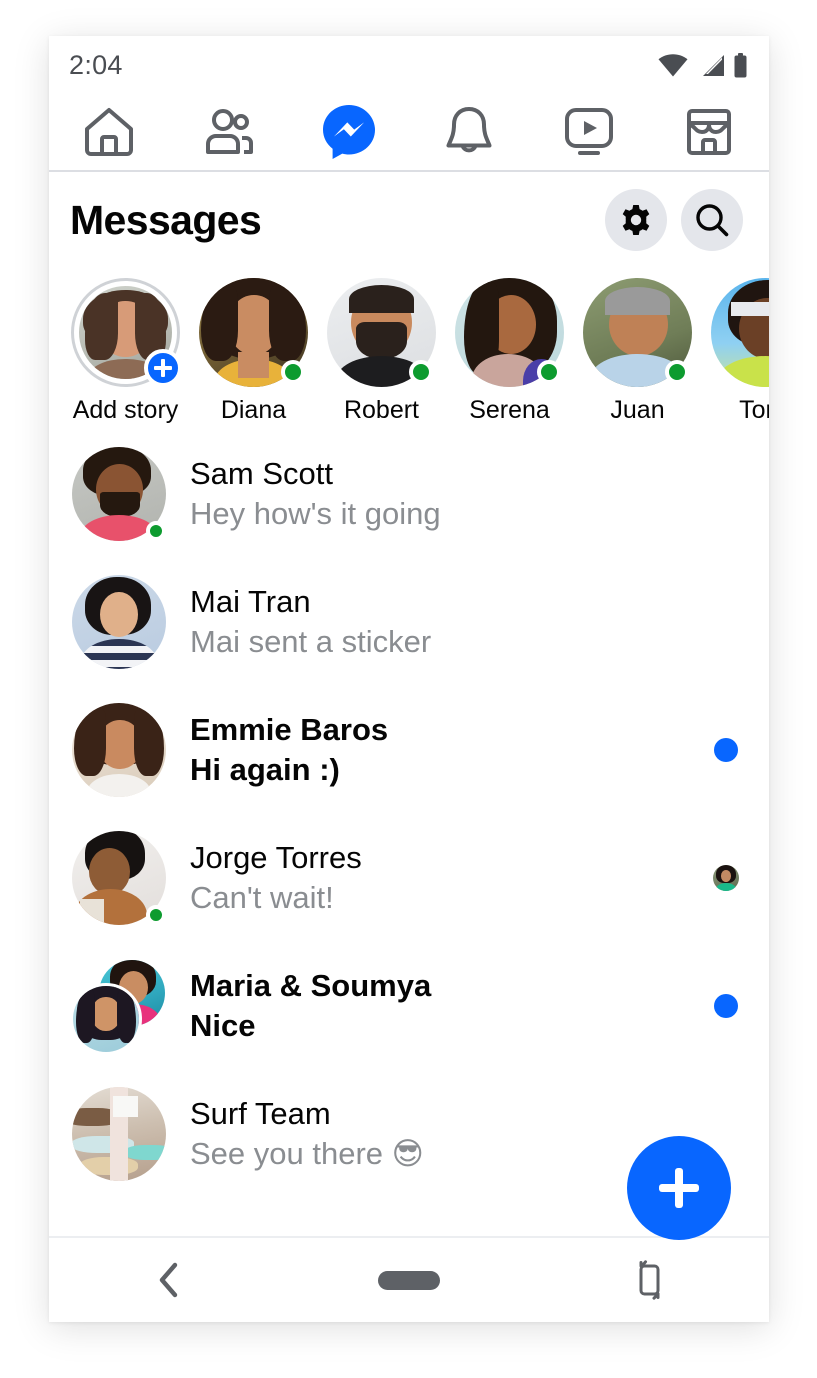  I want to click on conversation-name: Mai Tran, so click(250, 602).